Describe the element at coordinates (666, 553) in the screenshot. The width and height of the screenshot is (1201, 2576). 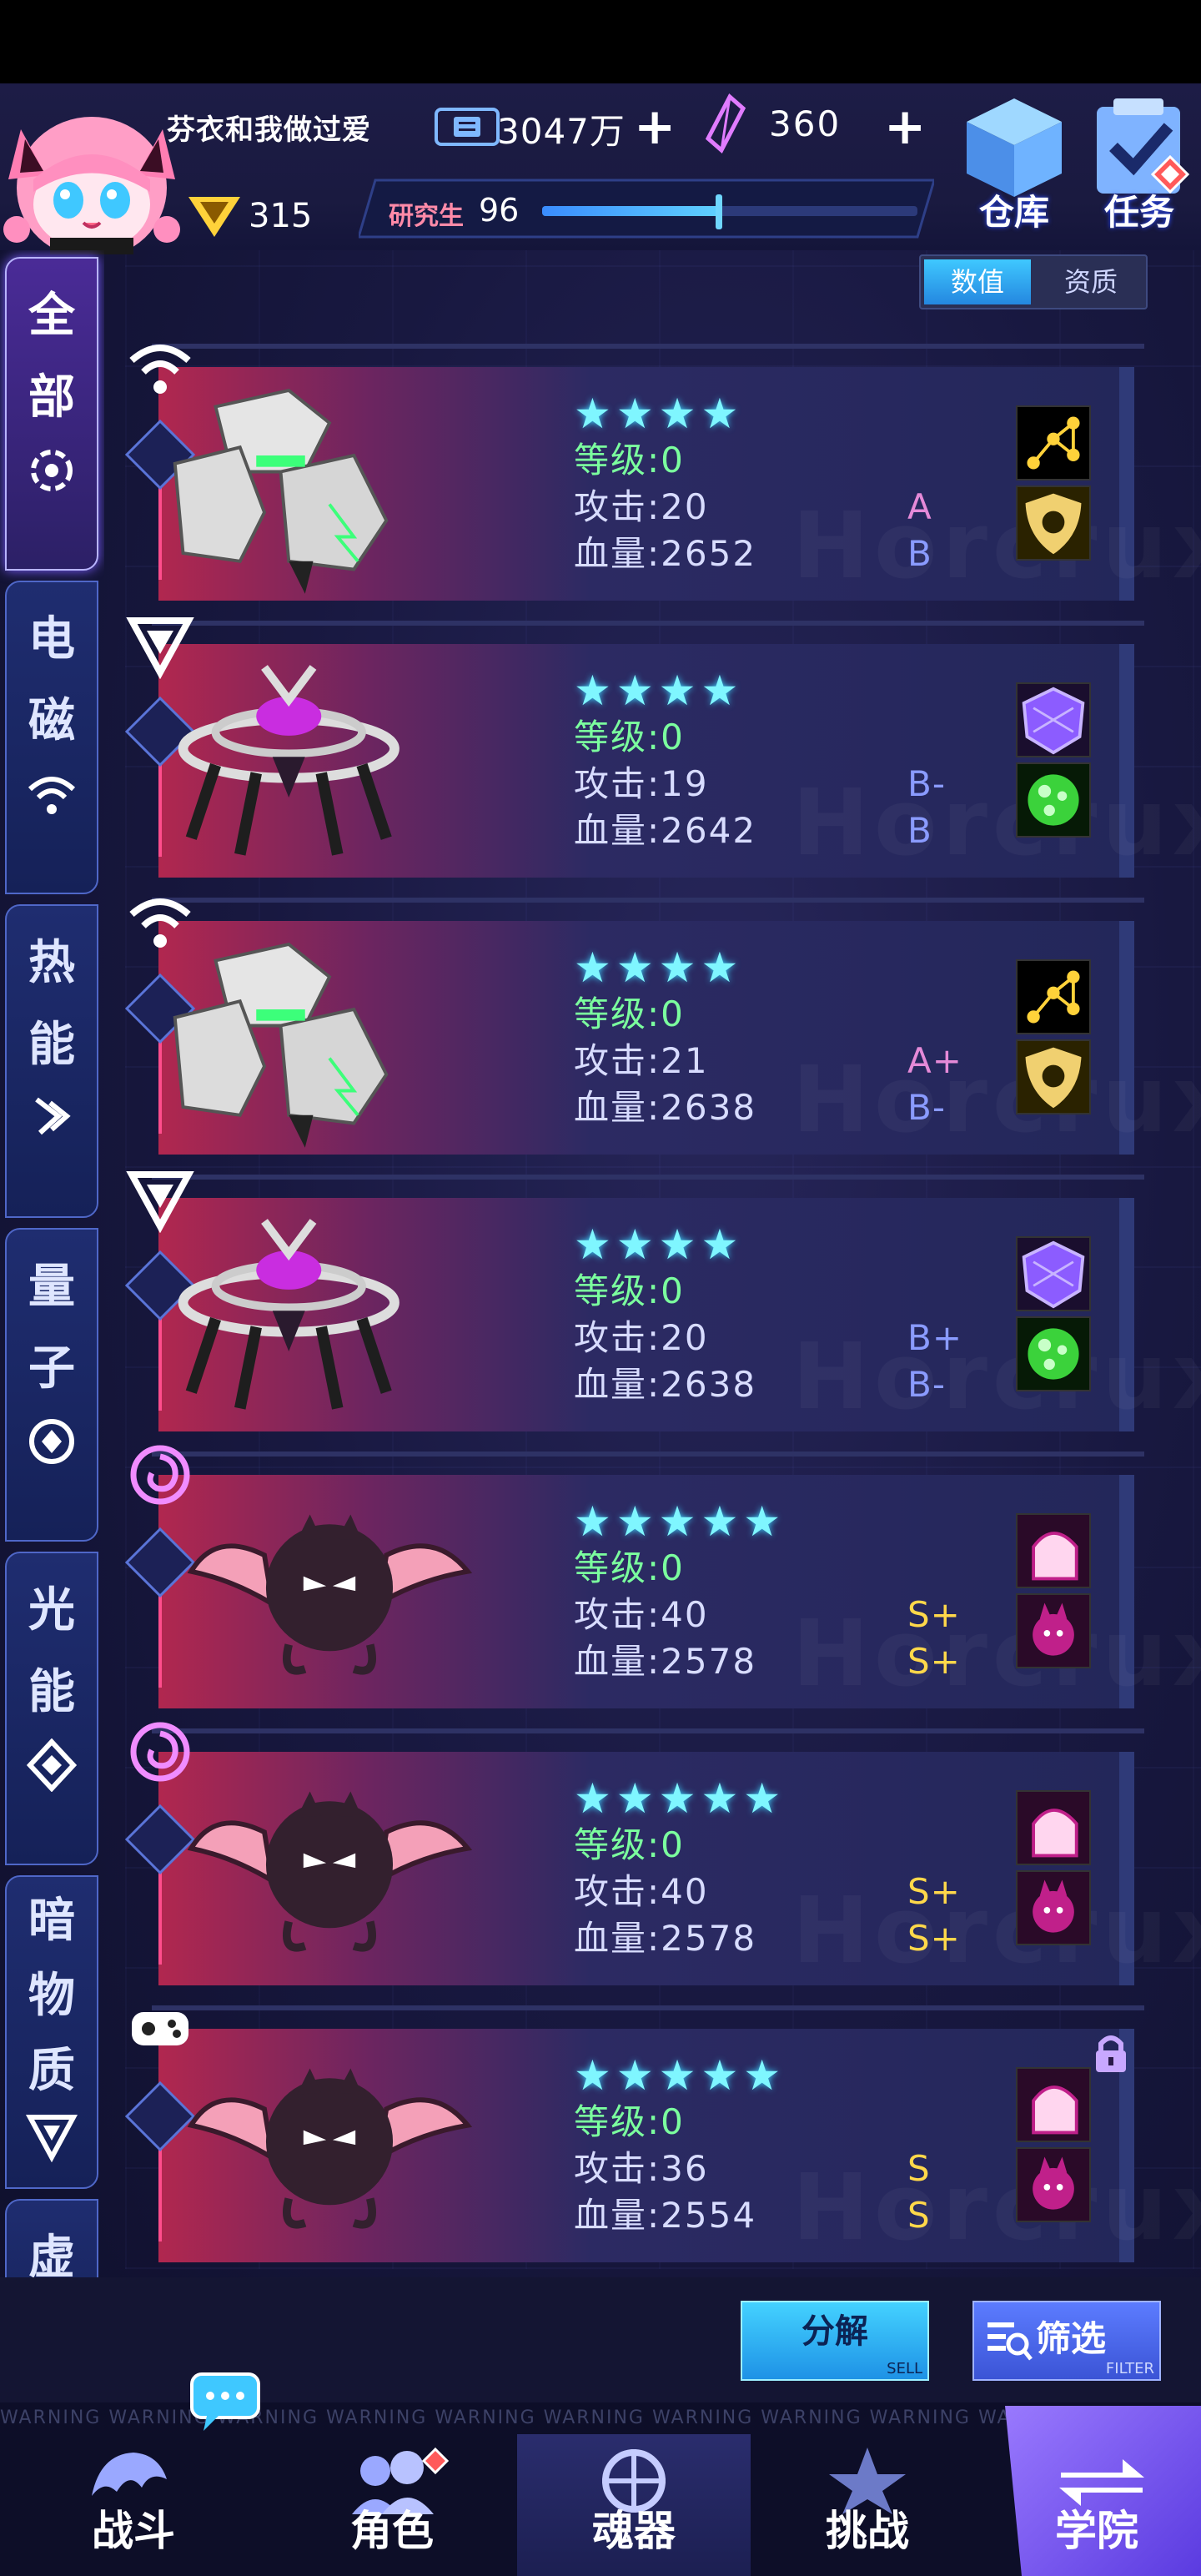
I see `hp-text: 血量:2652` at that location.